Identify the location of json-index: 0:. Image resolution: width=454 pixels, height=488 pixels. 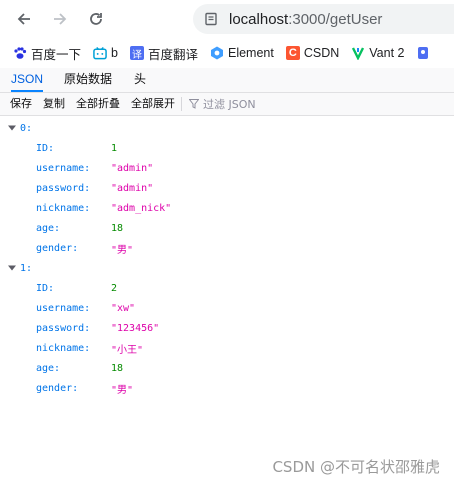
(26, 128).